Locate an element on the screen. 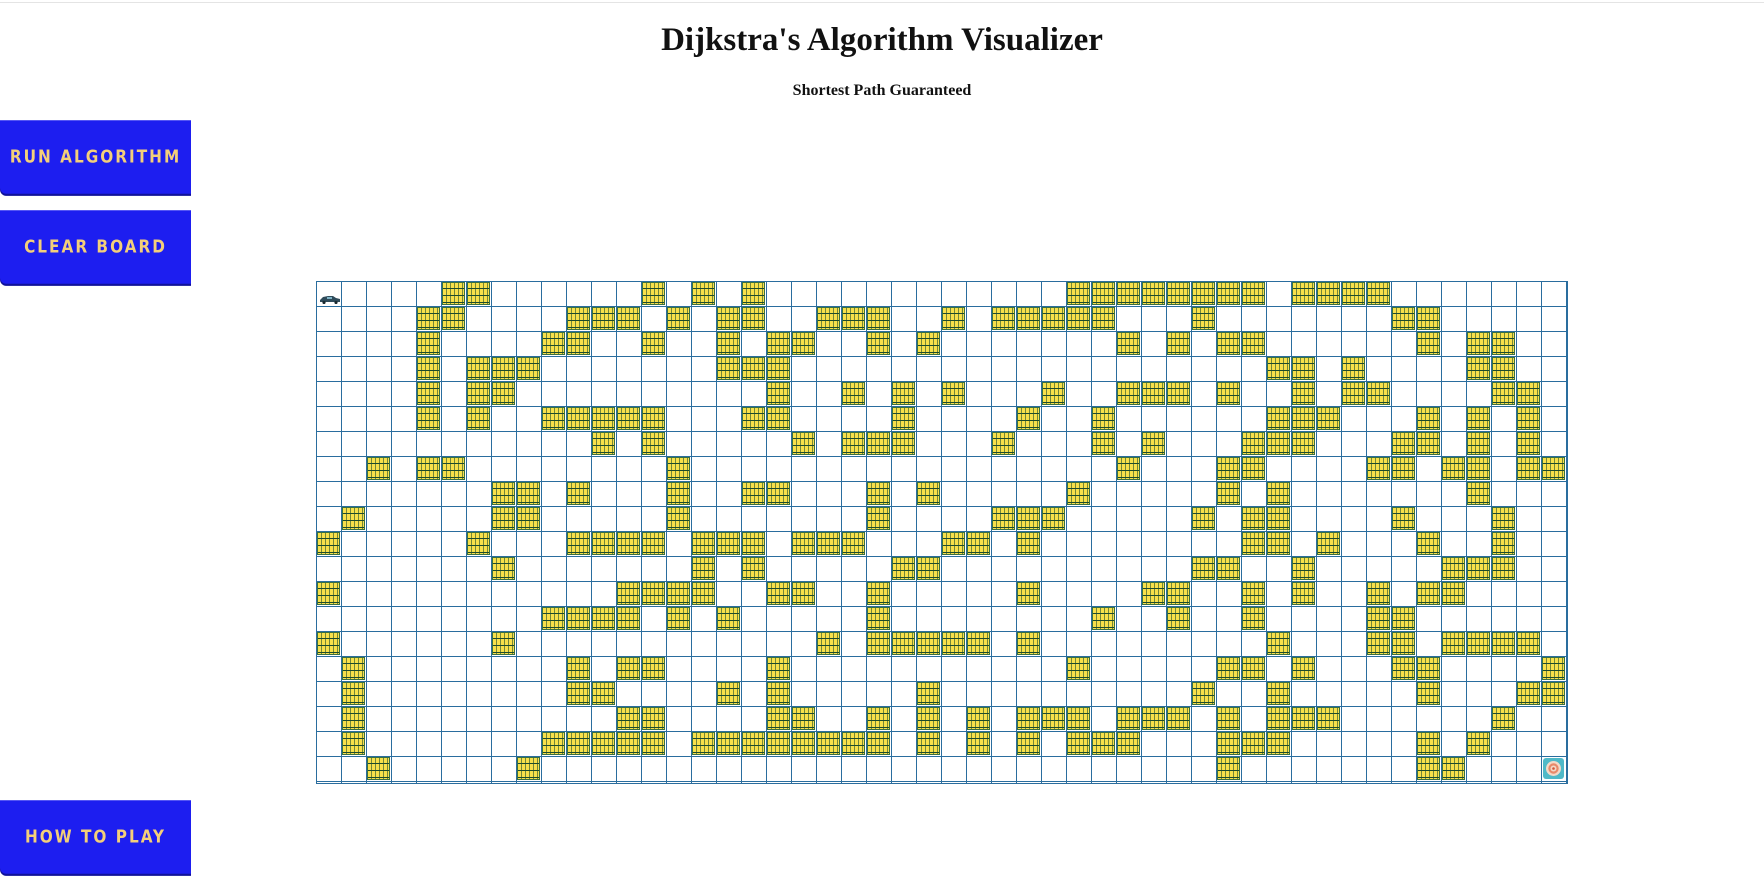 The height and width of the screenshot is (885, 1764). clear-board-button: Clear Board is located at coordinates (95, 247).